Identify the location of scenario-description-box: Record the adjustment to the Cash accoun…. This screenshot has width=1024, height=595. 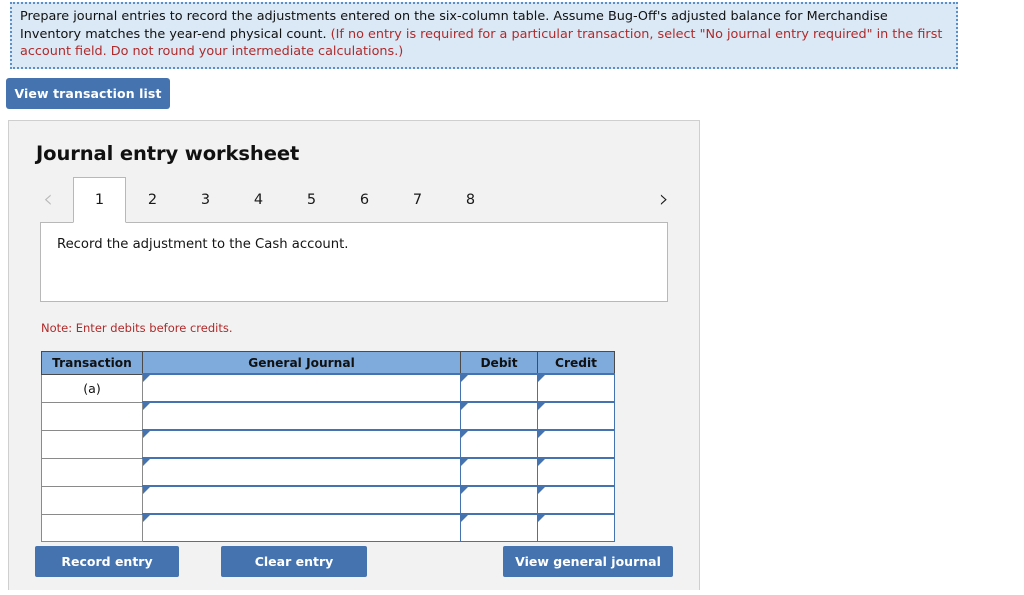
(354, 262).